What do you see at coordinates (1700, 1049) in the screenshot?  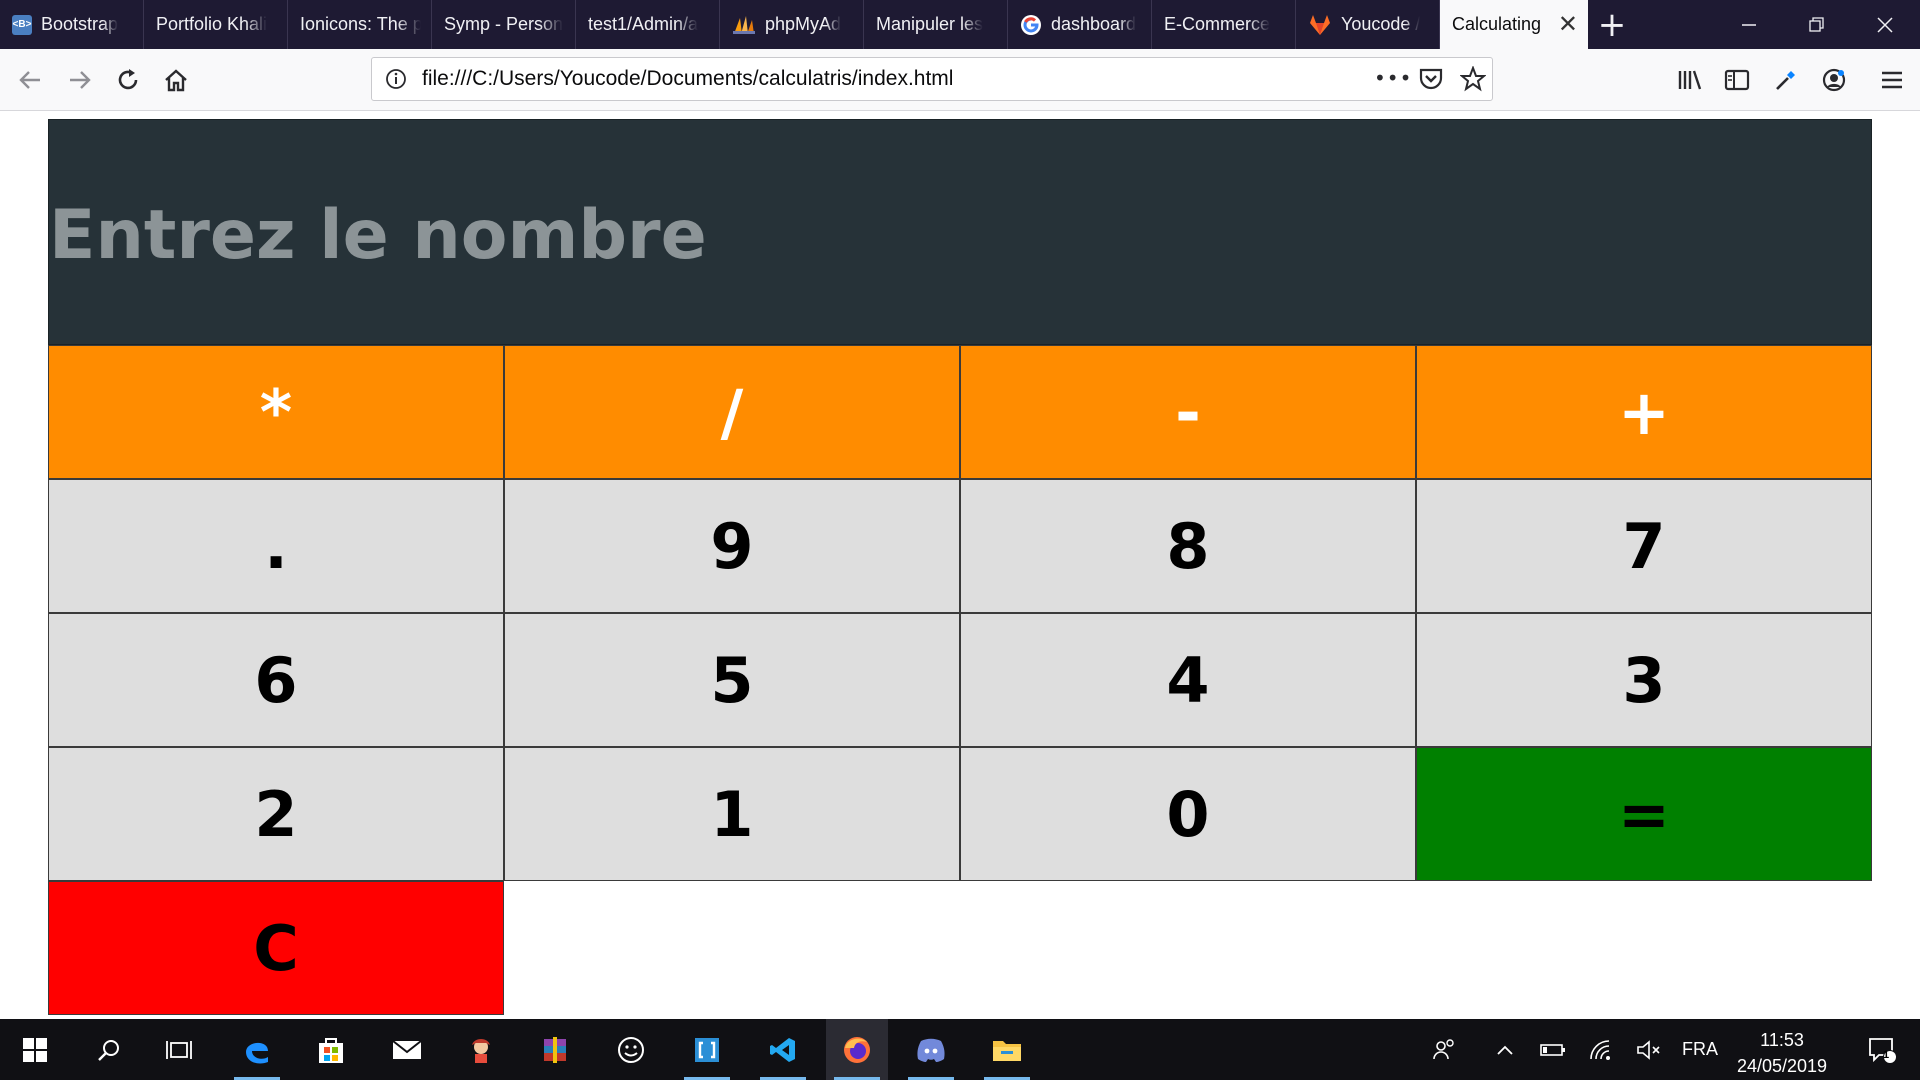 I see `language-indicator: FRA` at bounding box center [1700, 1049].